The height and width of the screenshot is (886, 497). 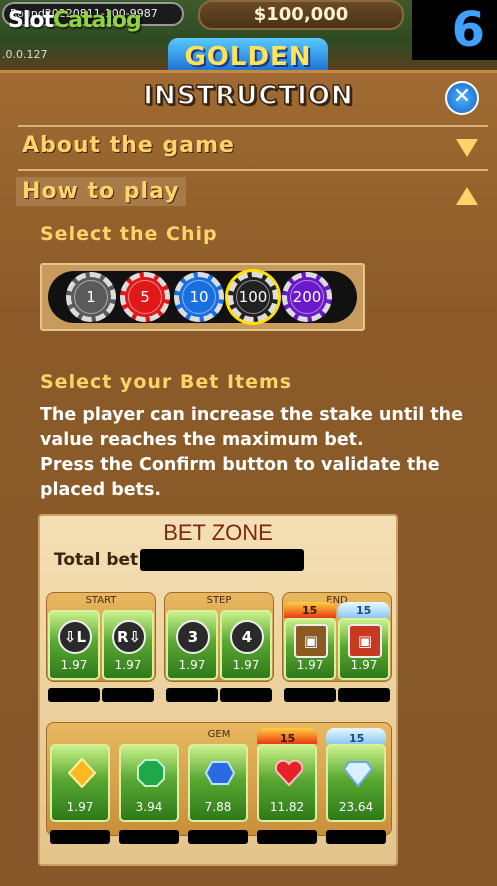 I want to click on bet-tile-end-ice: ▣ 1.97, so click(x=364, y=649).